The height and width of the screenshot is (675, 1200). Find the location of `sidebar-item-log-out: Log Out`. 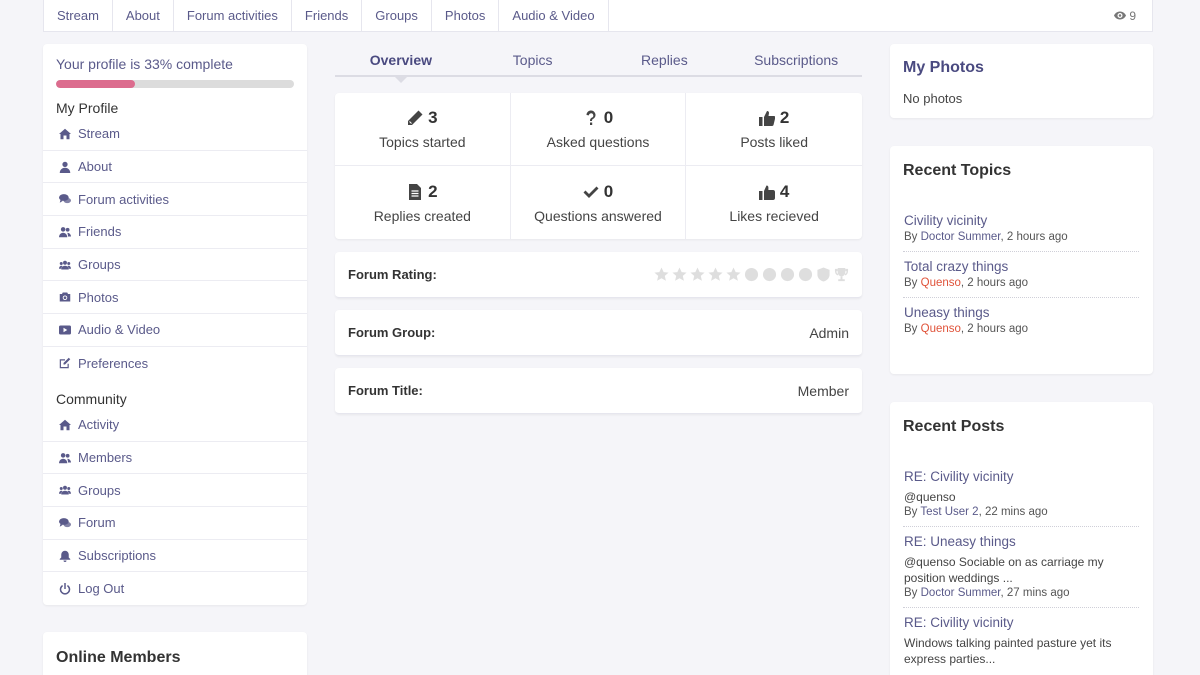

sidebar-item-log-out: Log Out is located at coordinates (175, 588).